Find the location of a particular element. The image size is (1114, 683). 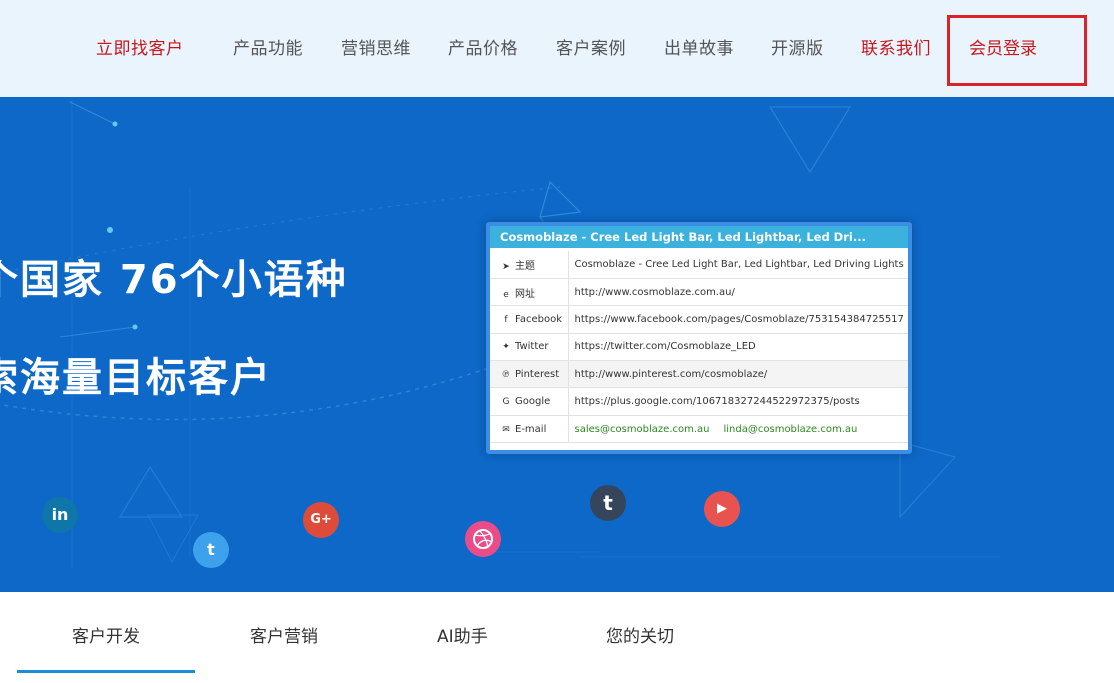

row-label: Pinterest is located at coordinates (537, 374).